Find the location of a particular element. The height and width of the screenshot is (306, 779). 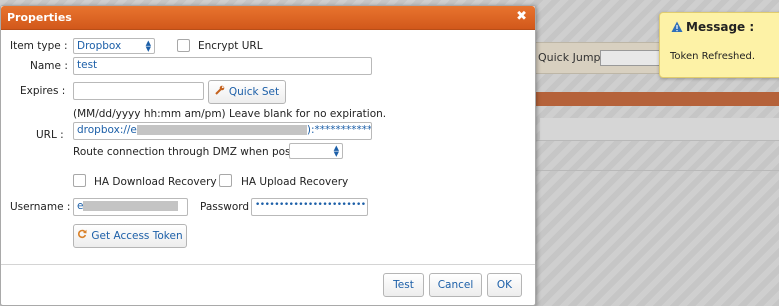

background-header-bar is located at coordinates (654, 99).